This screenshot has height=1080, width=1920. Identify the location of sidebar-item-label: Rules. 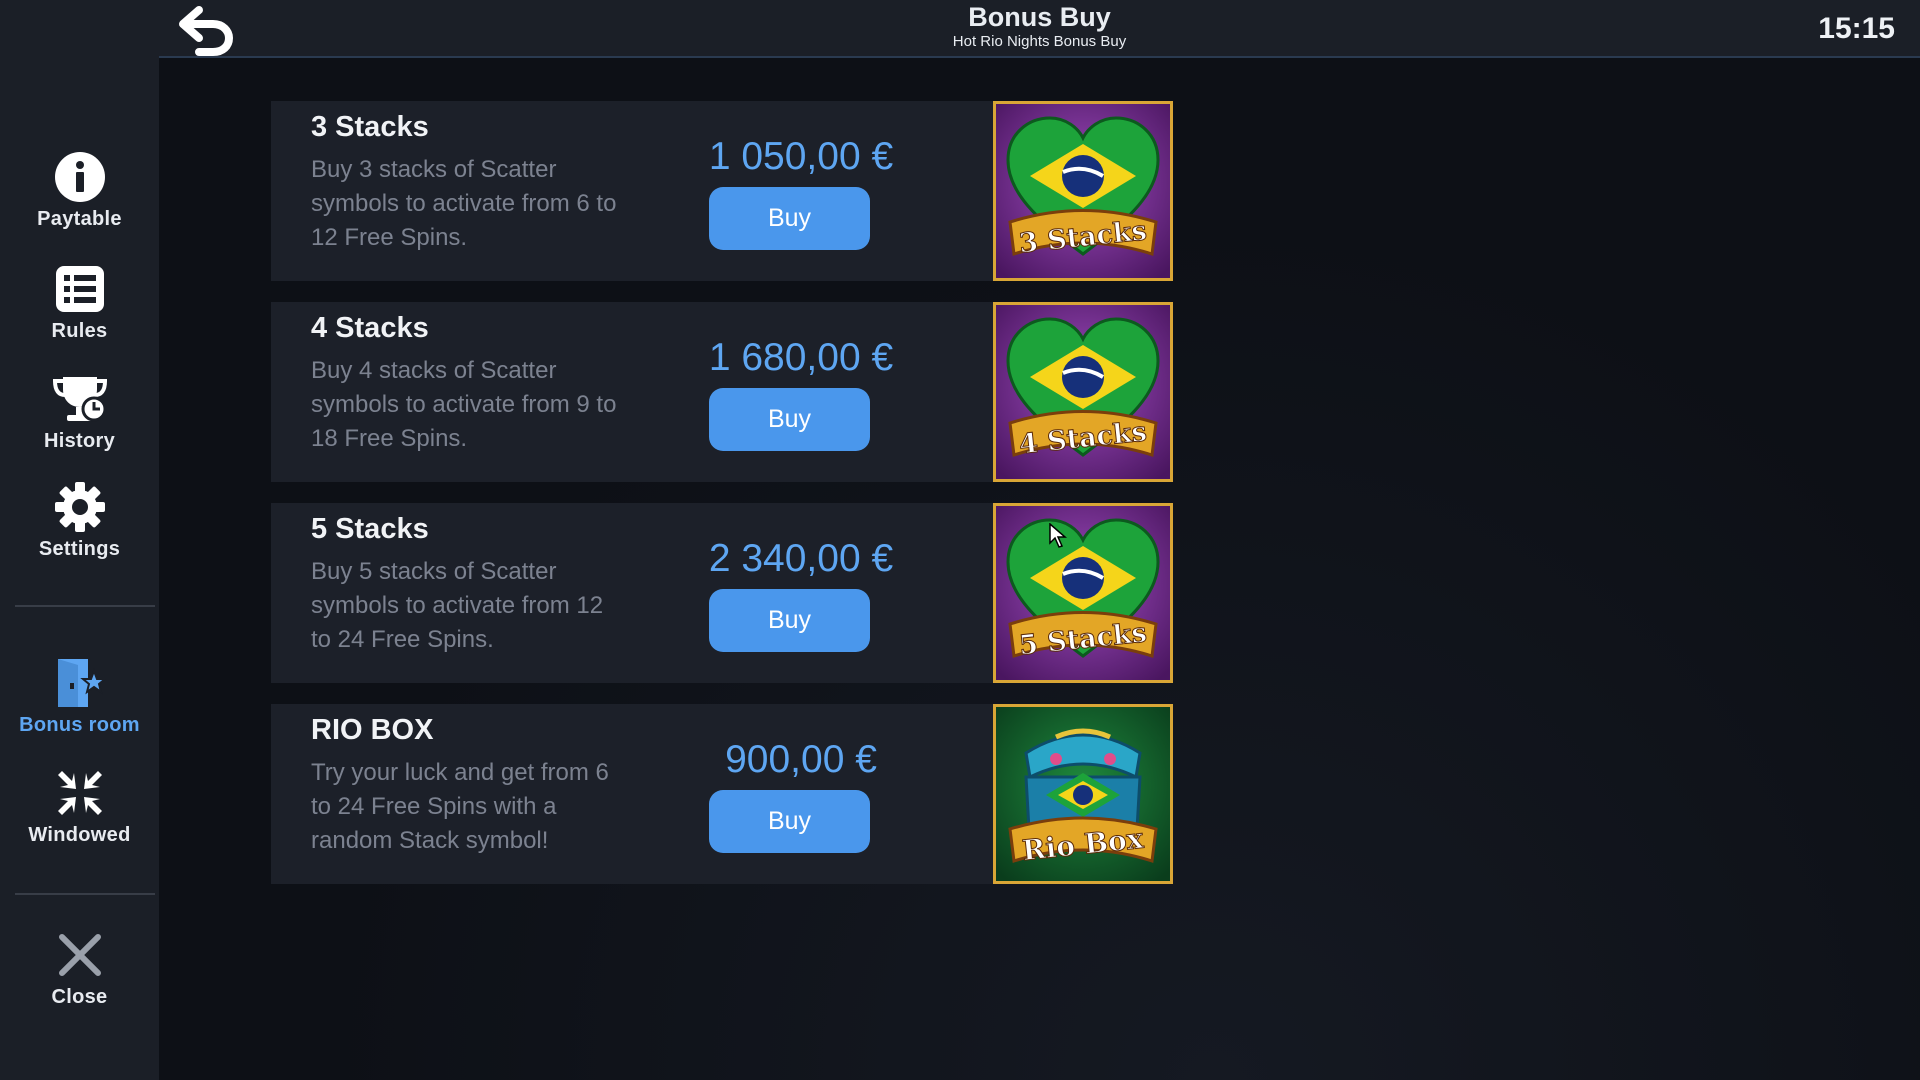
(79, 331).